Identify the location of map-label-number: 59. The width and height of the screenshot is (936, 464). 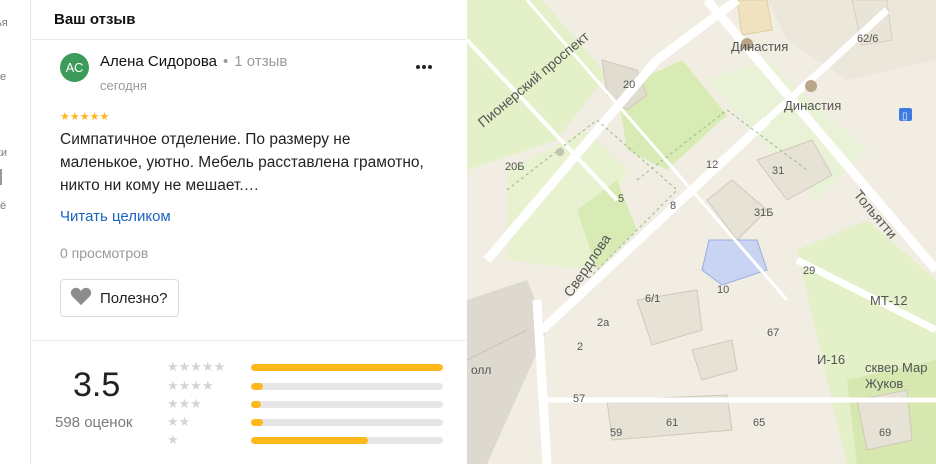
(616, 433).